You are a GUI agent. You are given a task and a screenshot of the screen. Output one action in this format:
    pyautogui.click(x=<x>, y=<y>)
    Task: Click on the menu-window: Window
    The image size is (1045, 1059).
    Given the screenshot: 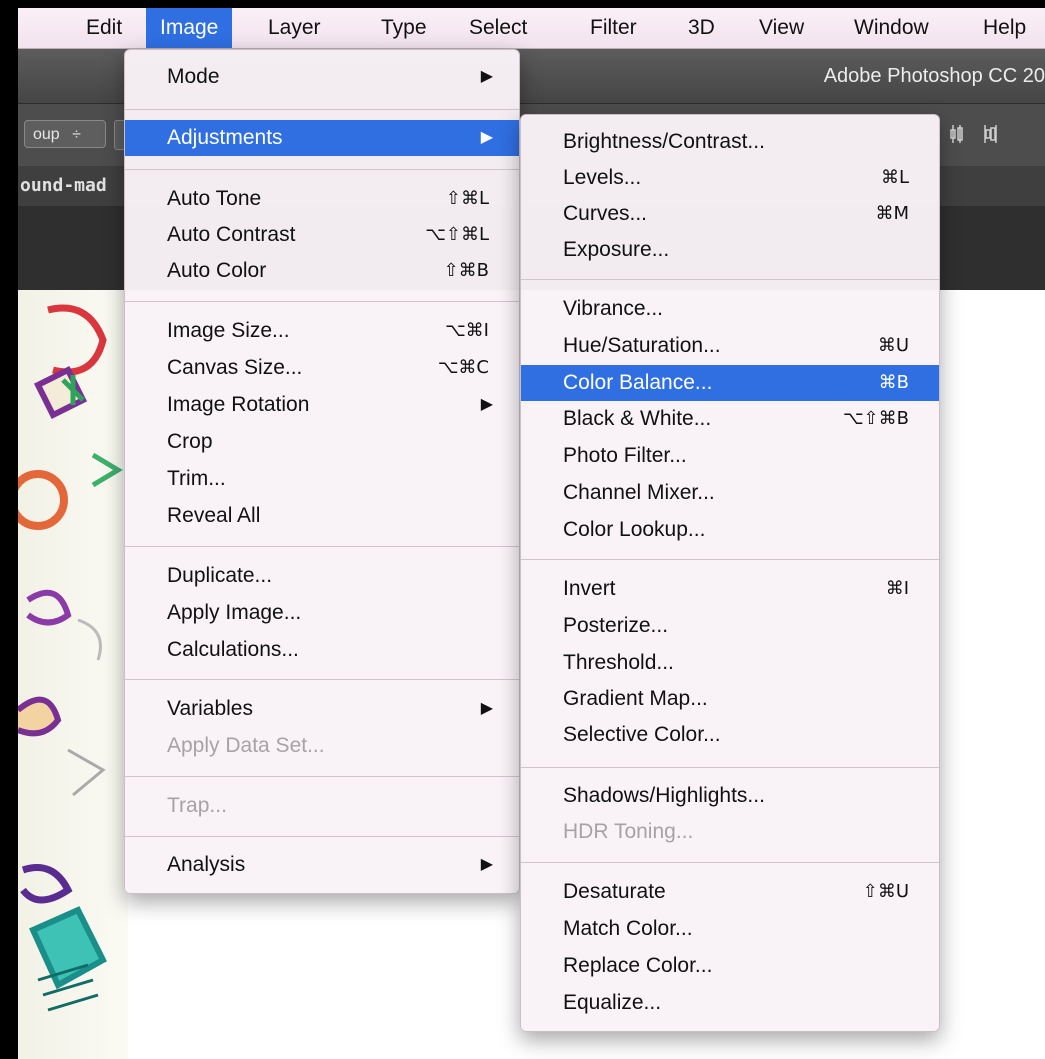 What is the action you would take?
    pyautogui.click(x=891, y=28)
    